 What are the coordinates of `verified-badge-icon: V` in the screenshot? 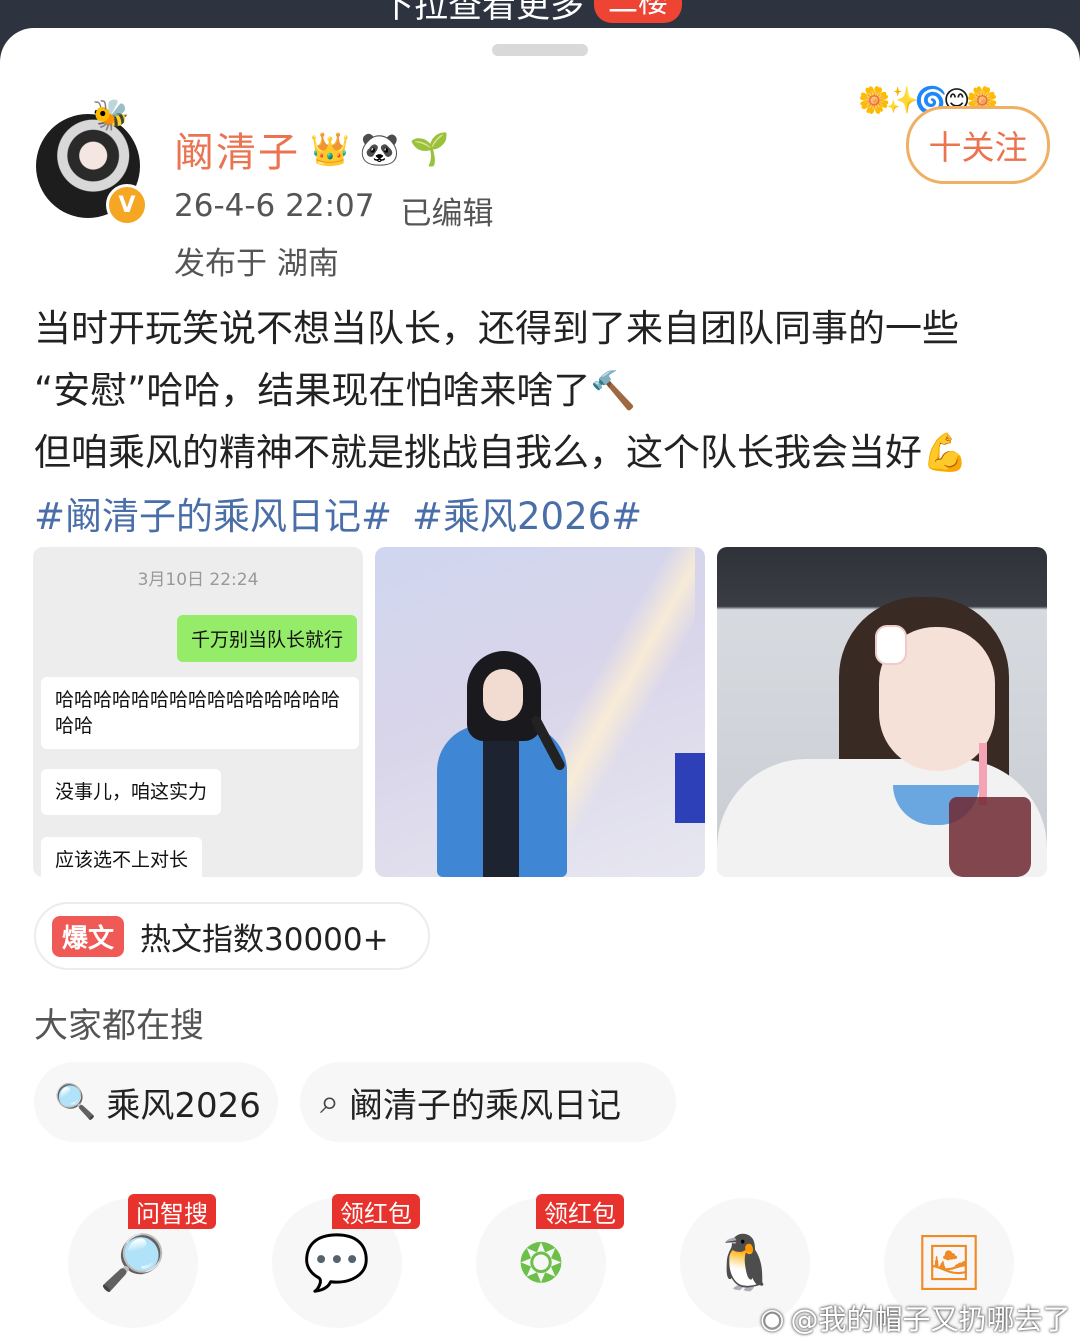 It's located at (127, 205).